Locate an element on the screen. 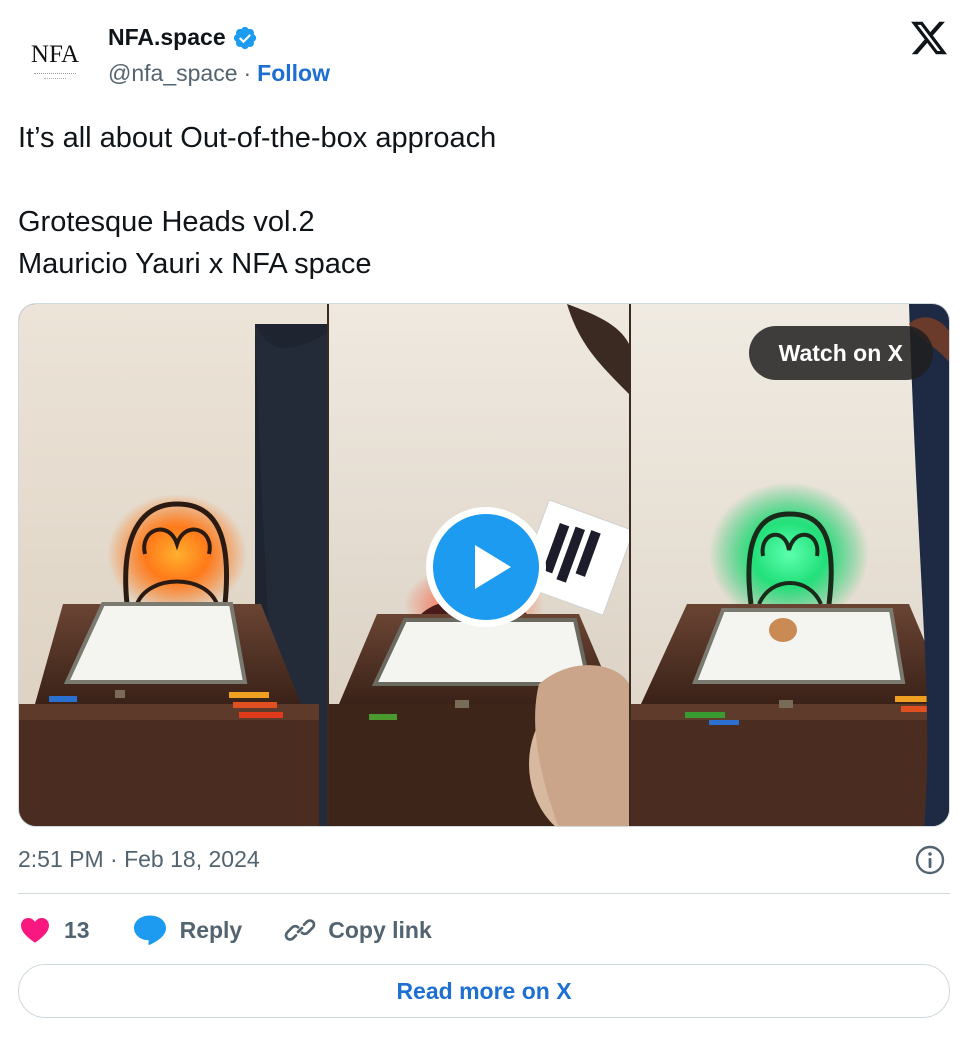  author-handle: @nfa_space is located at coordinates (173, 73).